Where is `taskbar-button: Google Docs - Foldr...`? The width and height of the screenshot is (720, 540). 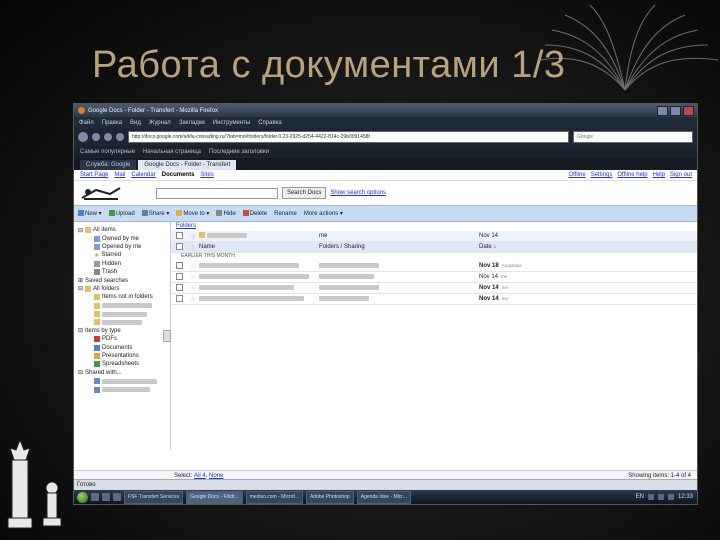 taskbar-button: Google Docs - Foldr... is located at coordinates (214, 497).